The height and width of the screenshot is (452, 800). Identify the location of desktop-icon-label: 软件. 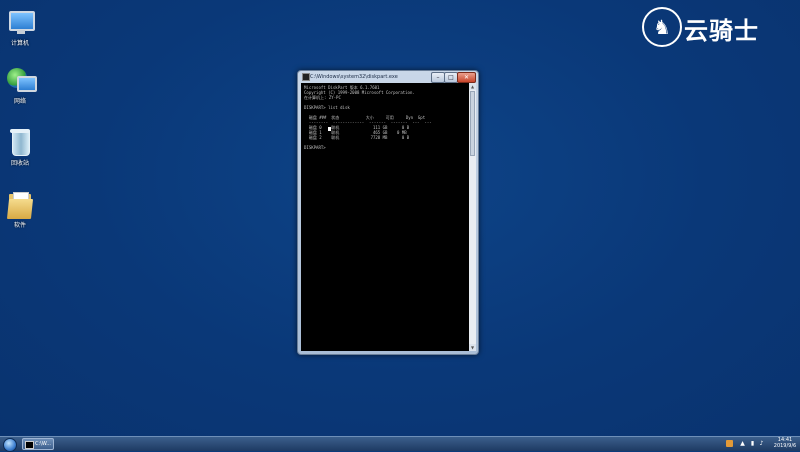
(19, 225).